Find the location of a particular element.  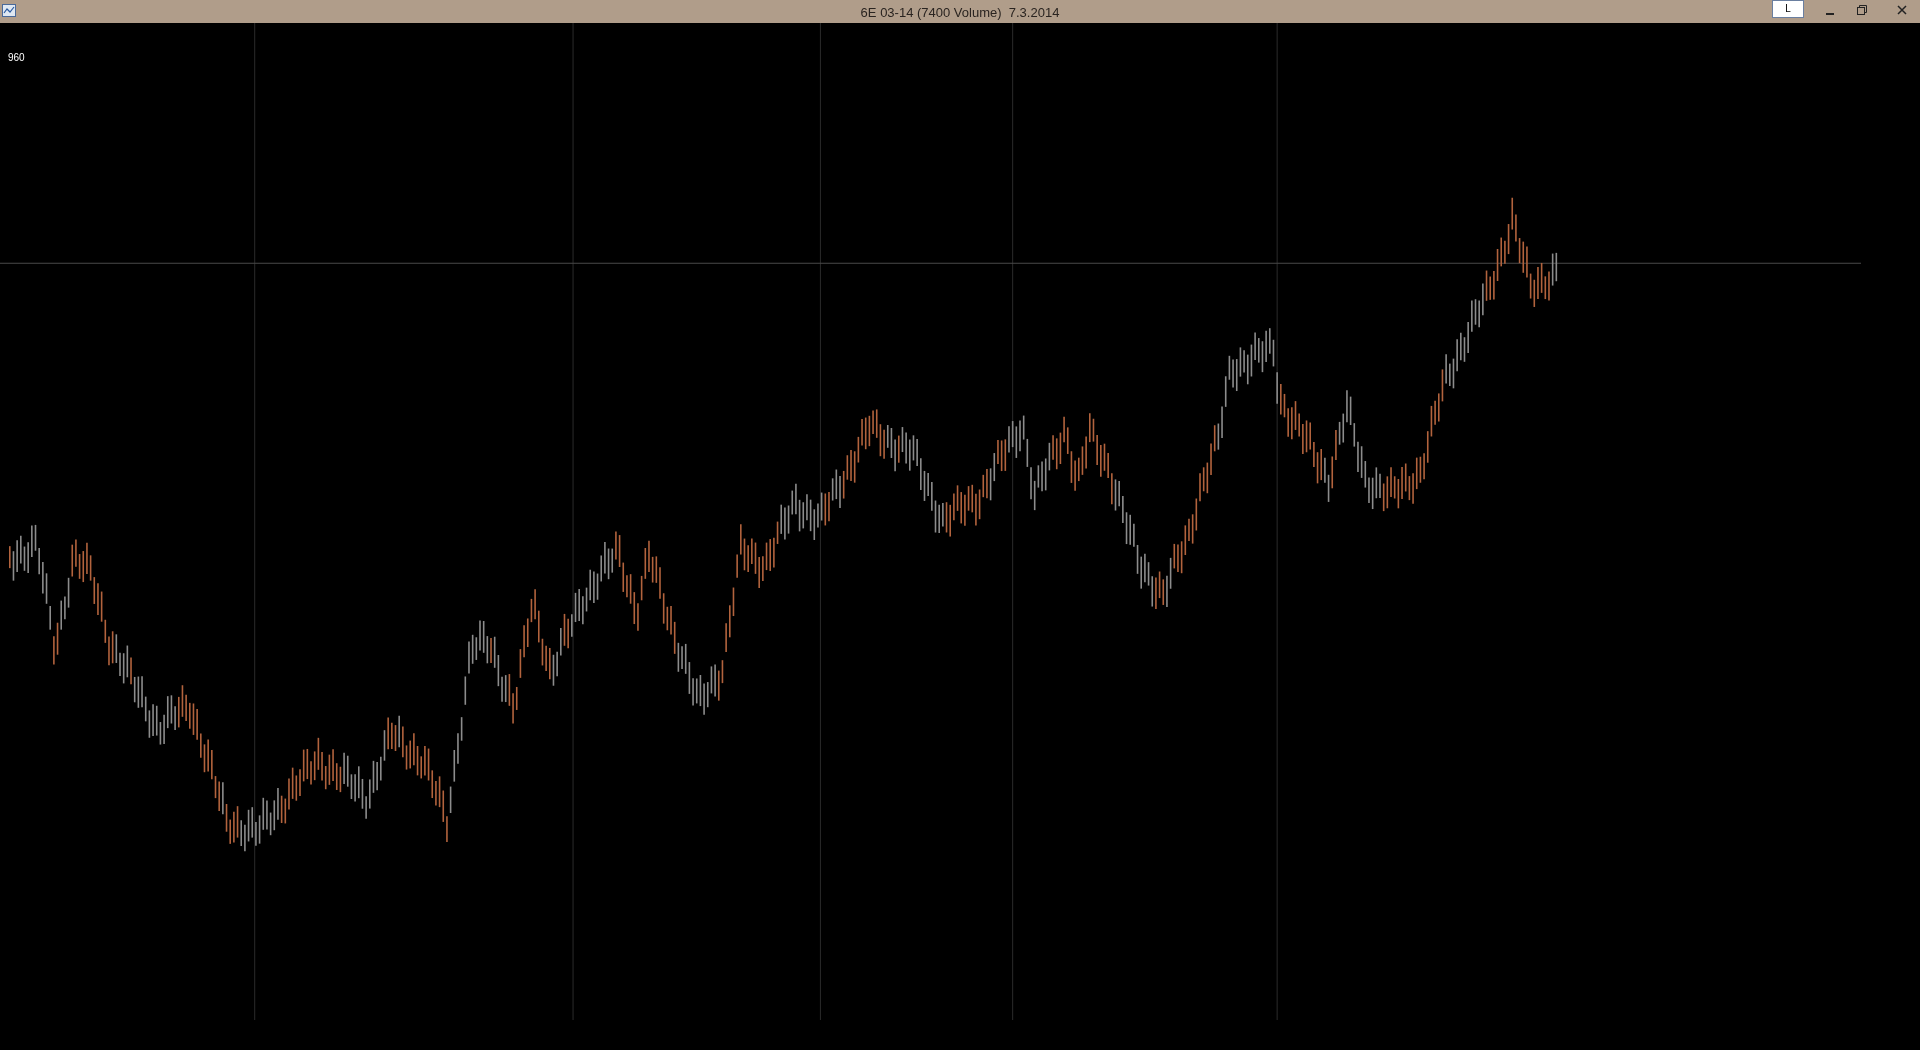

chart-button: L is located at coordinates (1788, 9).